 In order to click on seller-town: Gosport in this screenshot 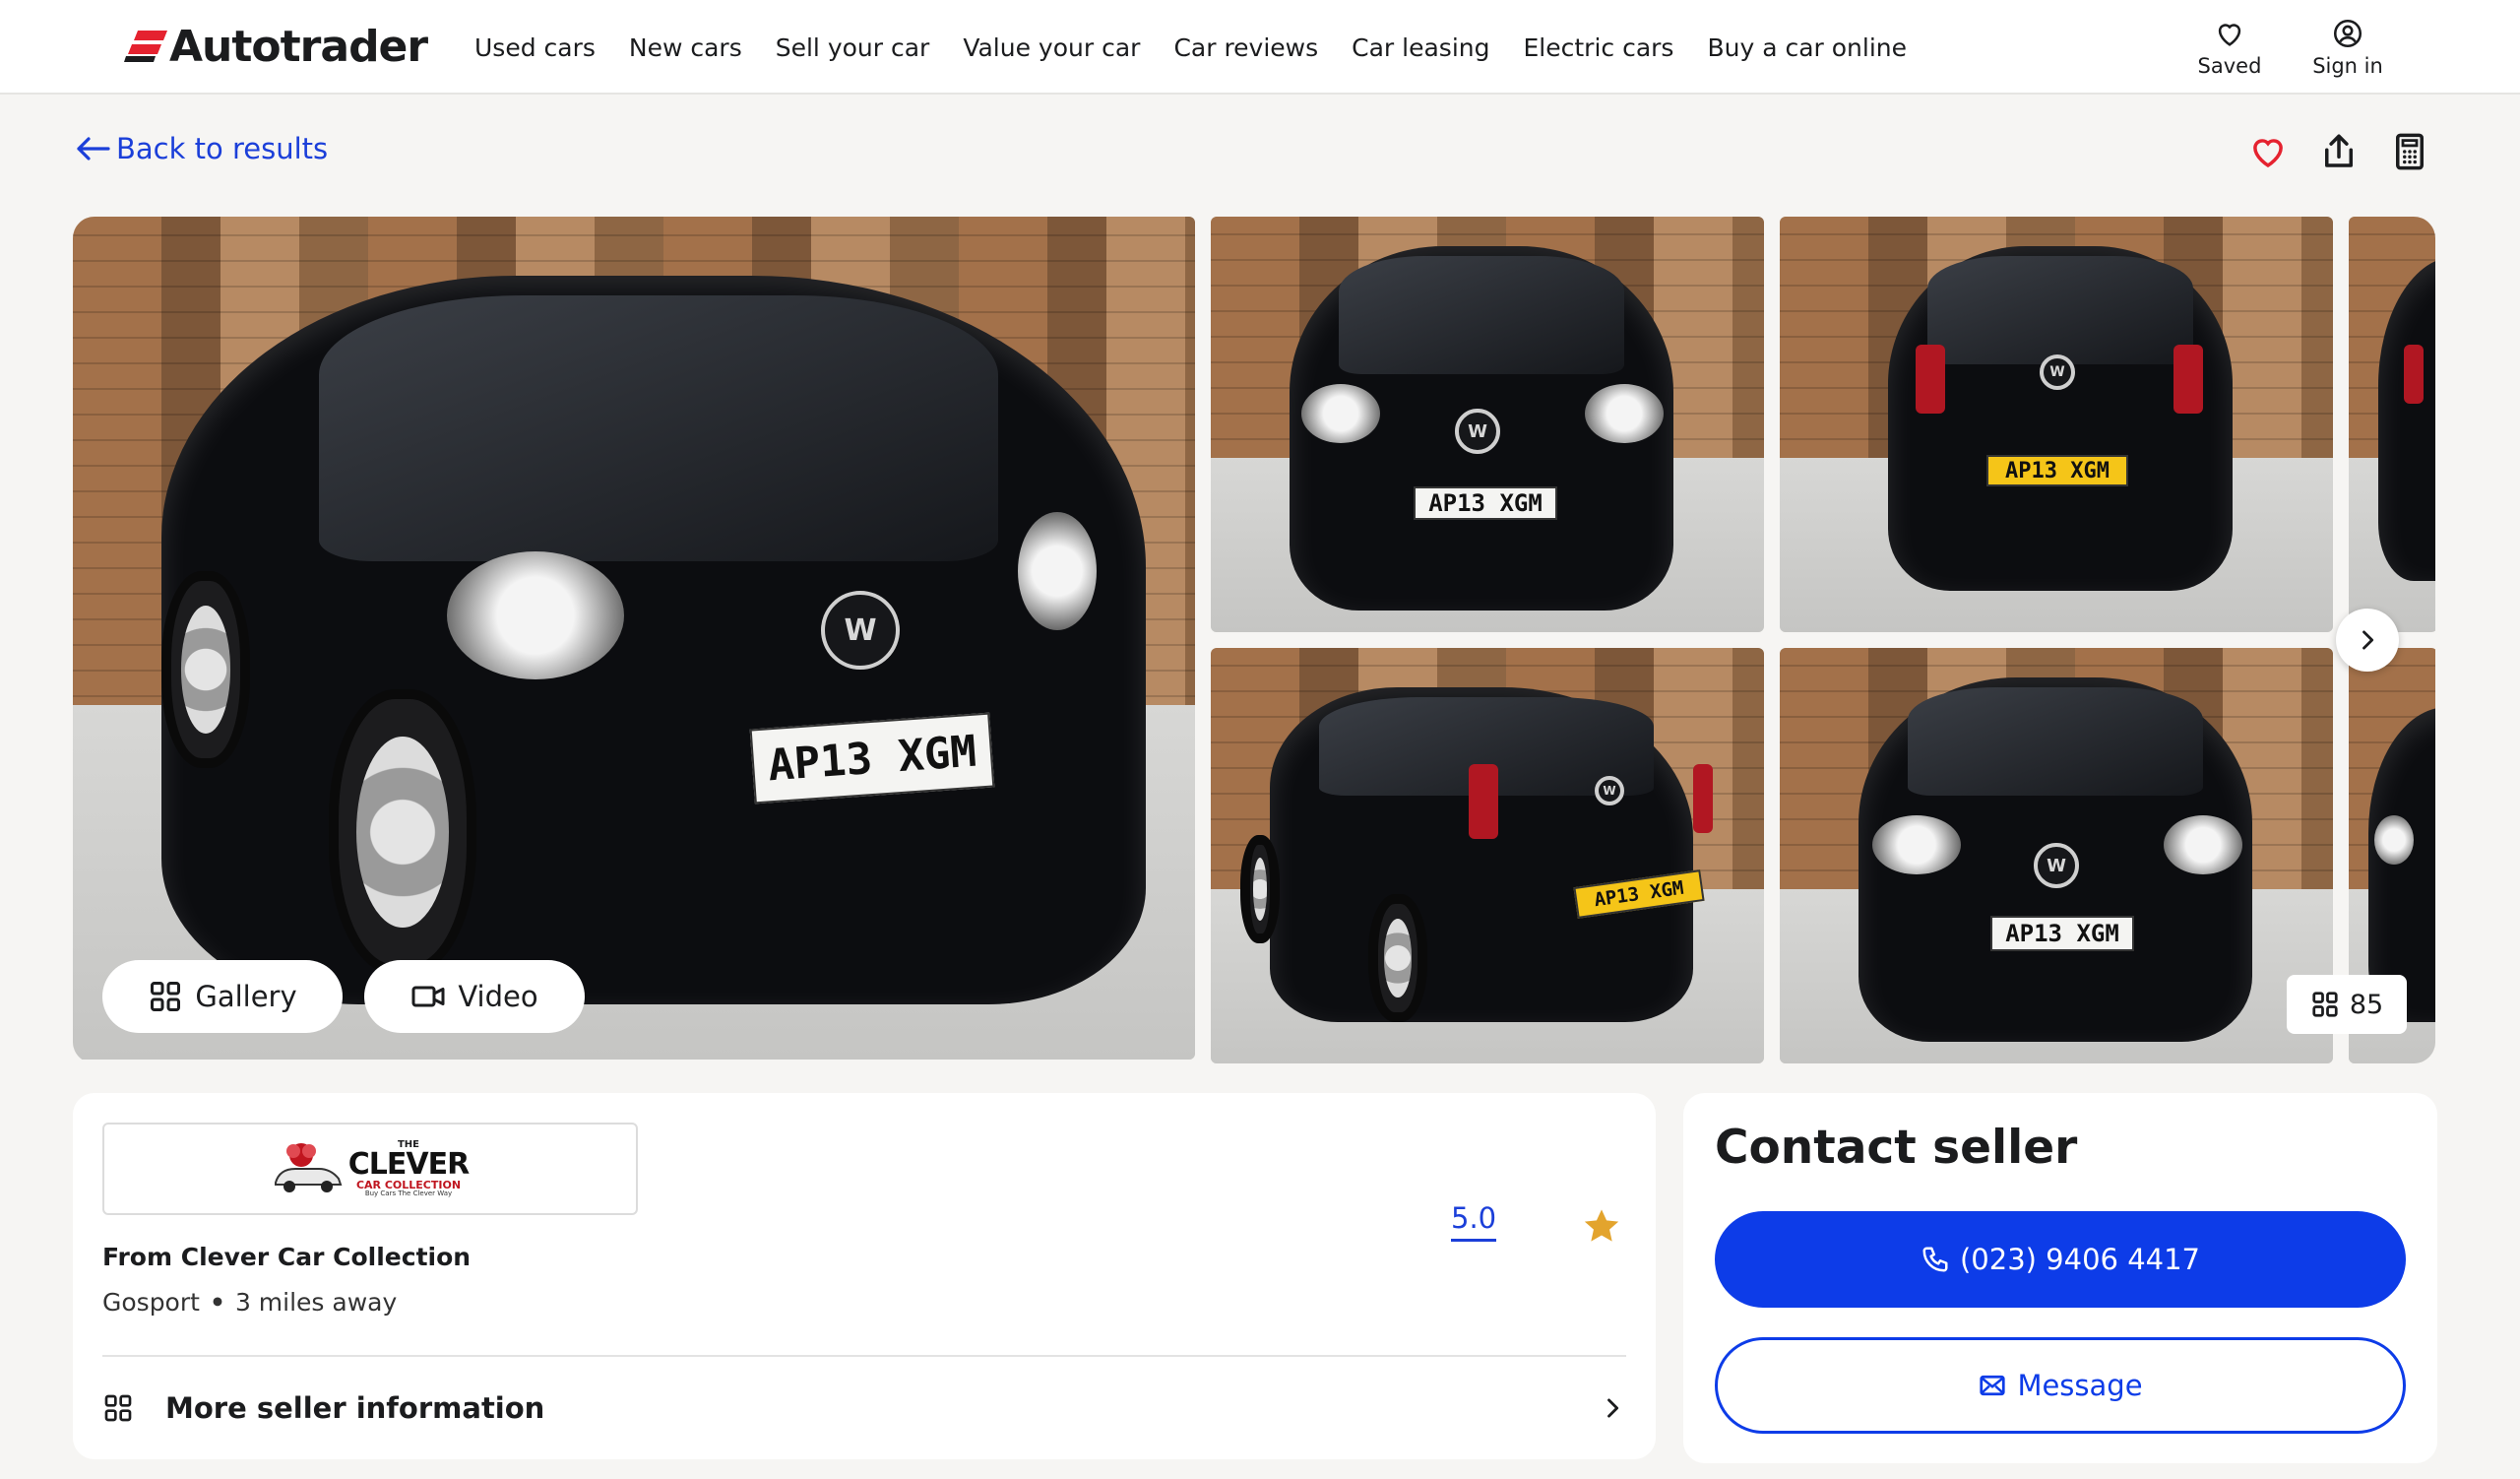, I will do `click(151, 1303)`.